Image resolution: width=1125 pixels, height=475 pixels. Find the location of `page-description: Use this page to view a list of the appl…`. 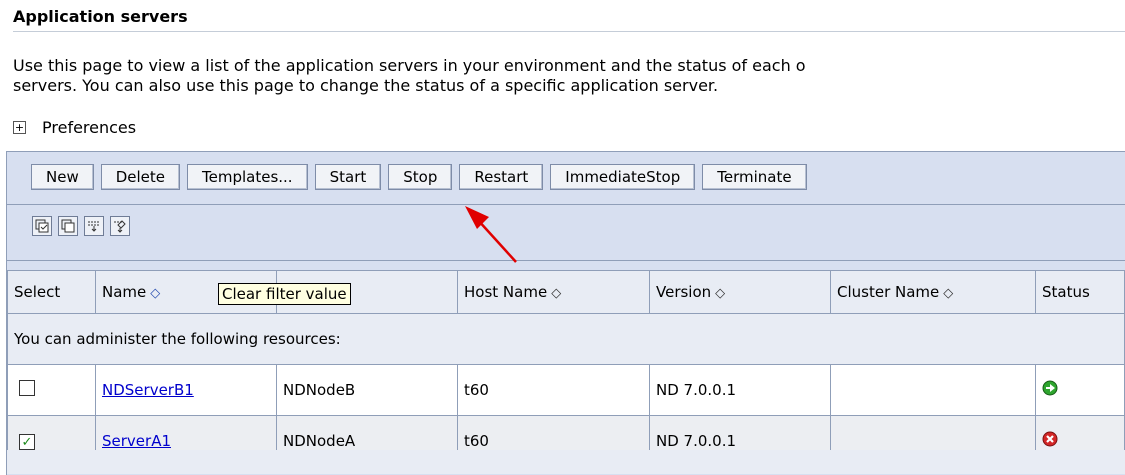

page-description: Use this page to view a list of the appl… is located at coordinates (569, 76).